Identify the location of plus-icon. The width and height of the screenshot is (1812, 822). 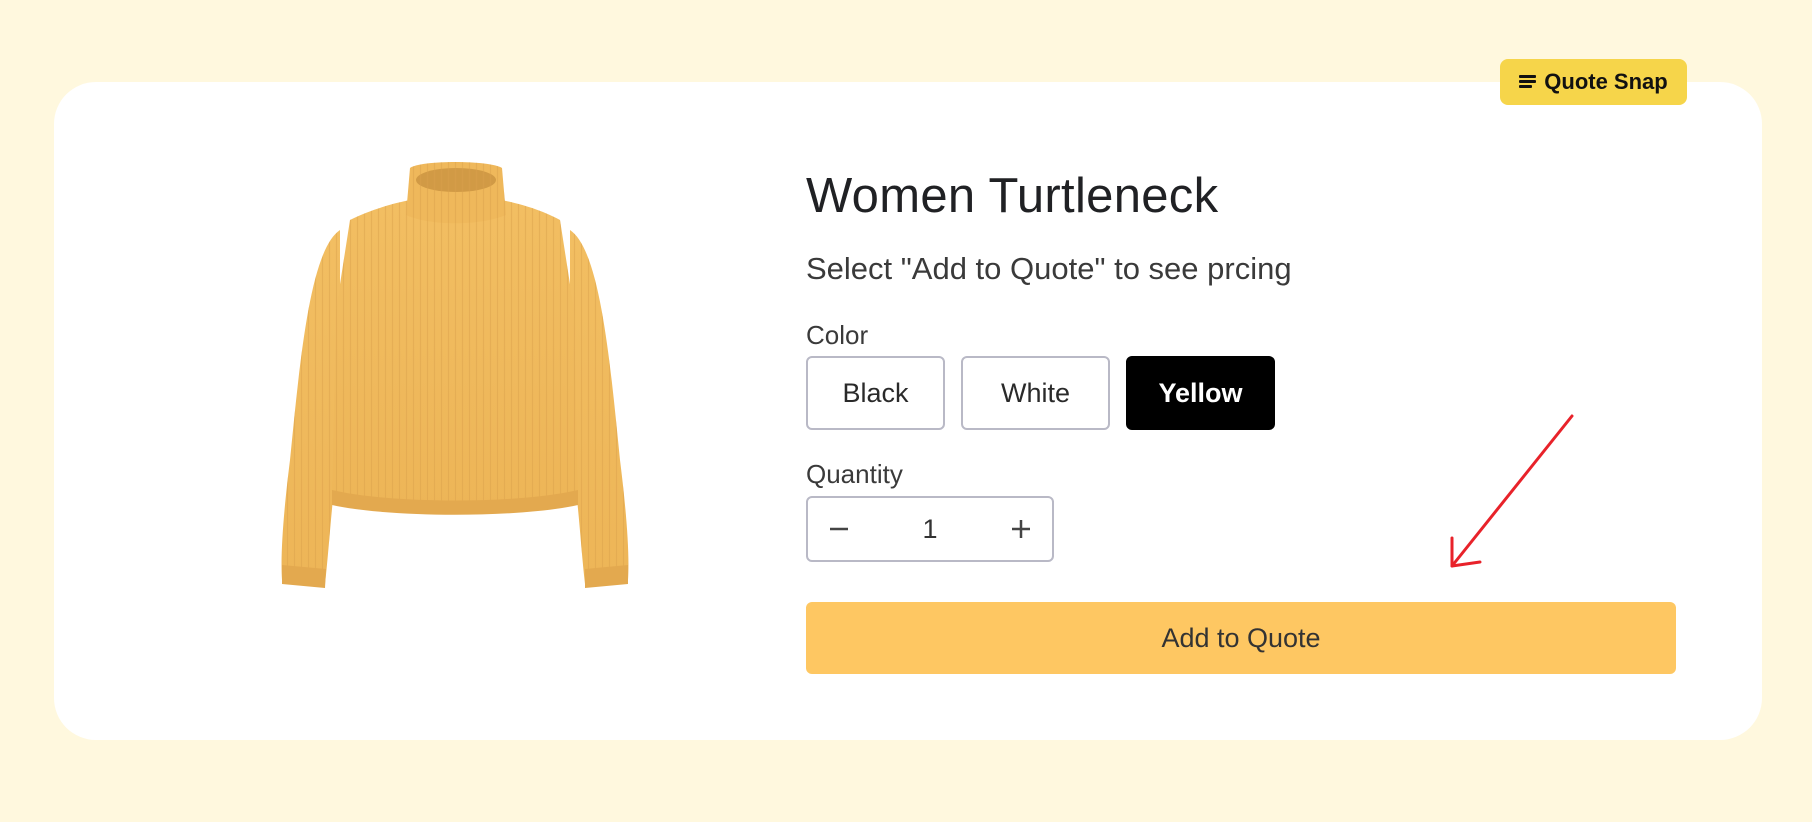
(1021, 529).